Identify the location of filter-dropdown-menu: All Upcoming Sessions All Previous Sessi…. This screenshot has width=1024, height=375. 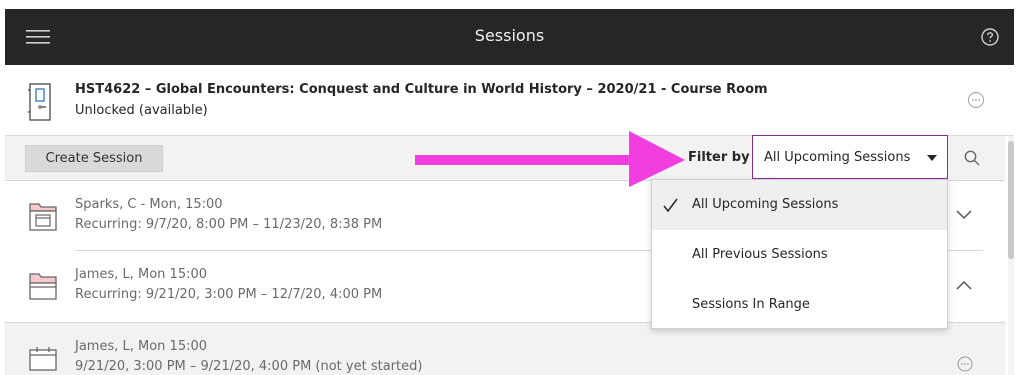
(799, 254).